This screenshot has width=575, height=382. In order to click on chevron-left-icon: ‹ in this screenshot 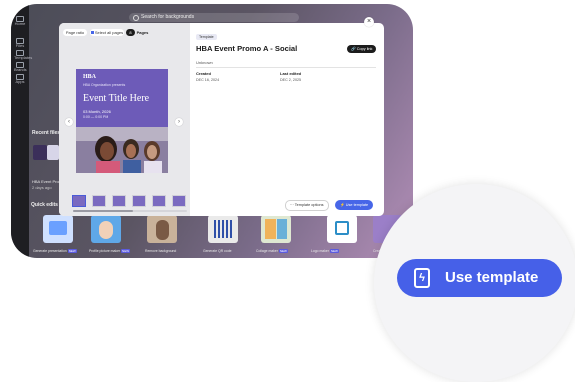, I will do `click(69, 122)`.